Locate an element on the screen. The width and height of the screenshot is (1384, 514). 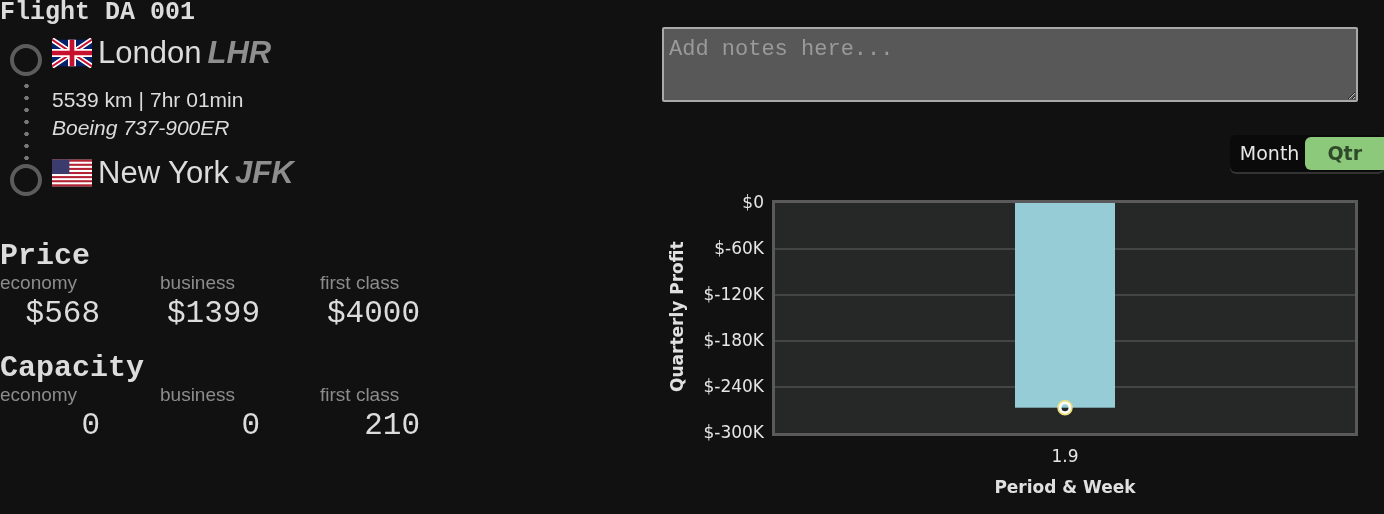
price-label: business is located at coordinates (198, 283).